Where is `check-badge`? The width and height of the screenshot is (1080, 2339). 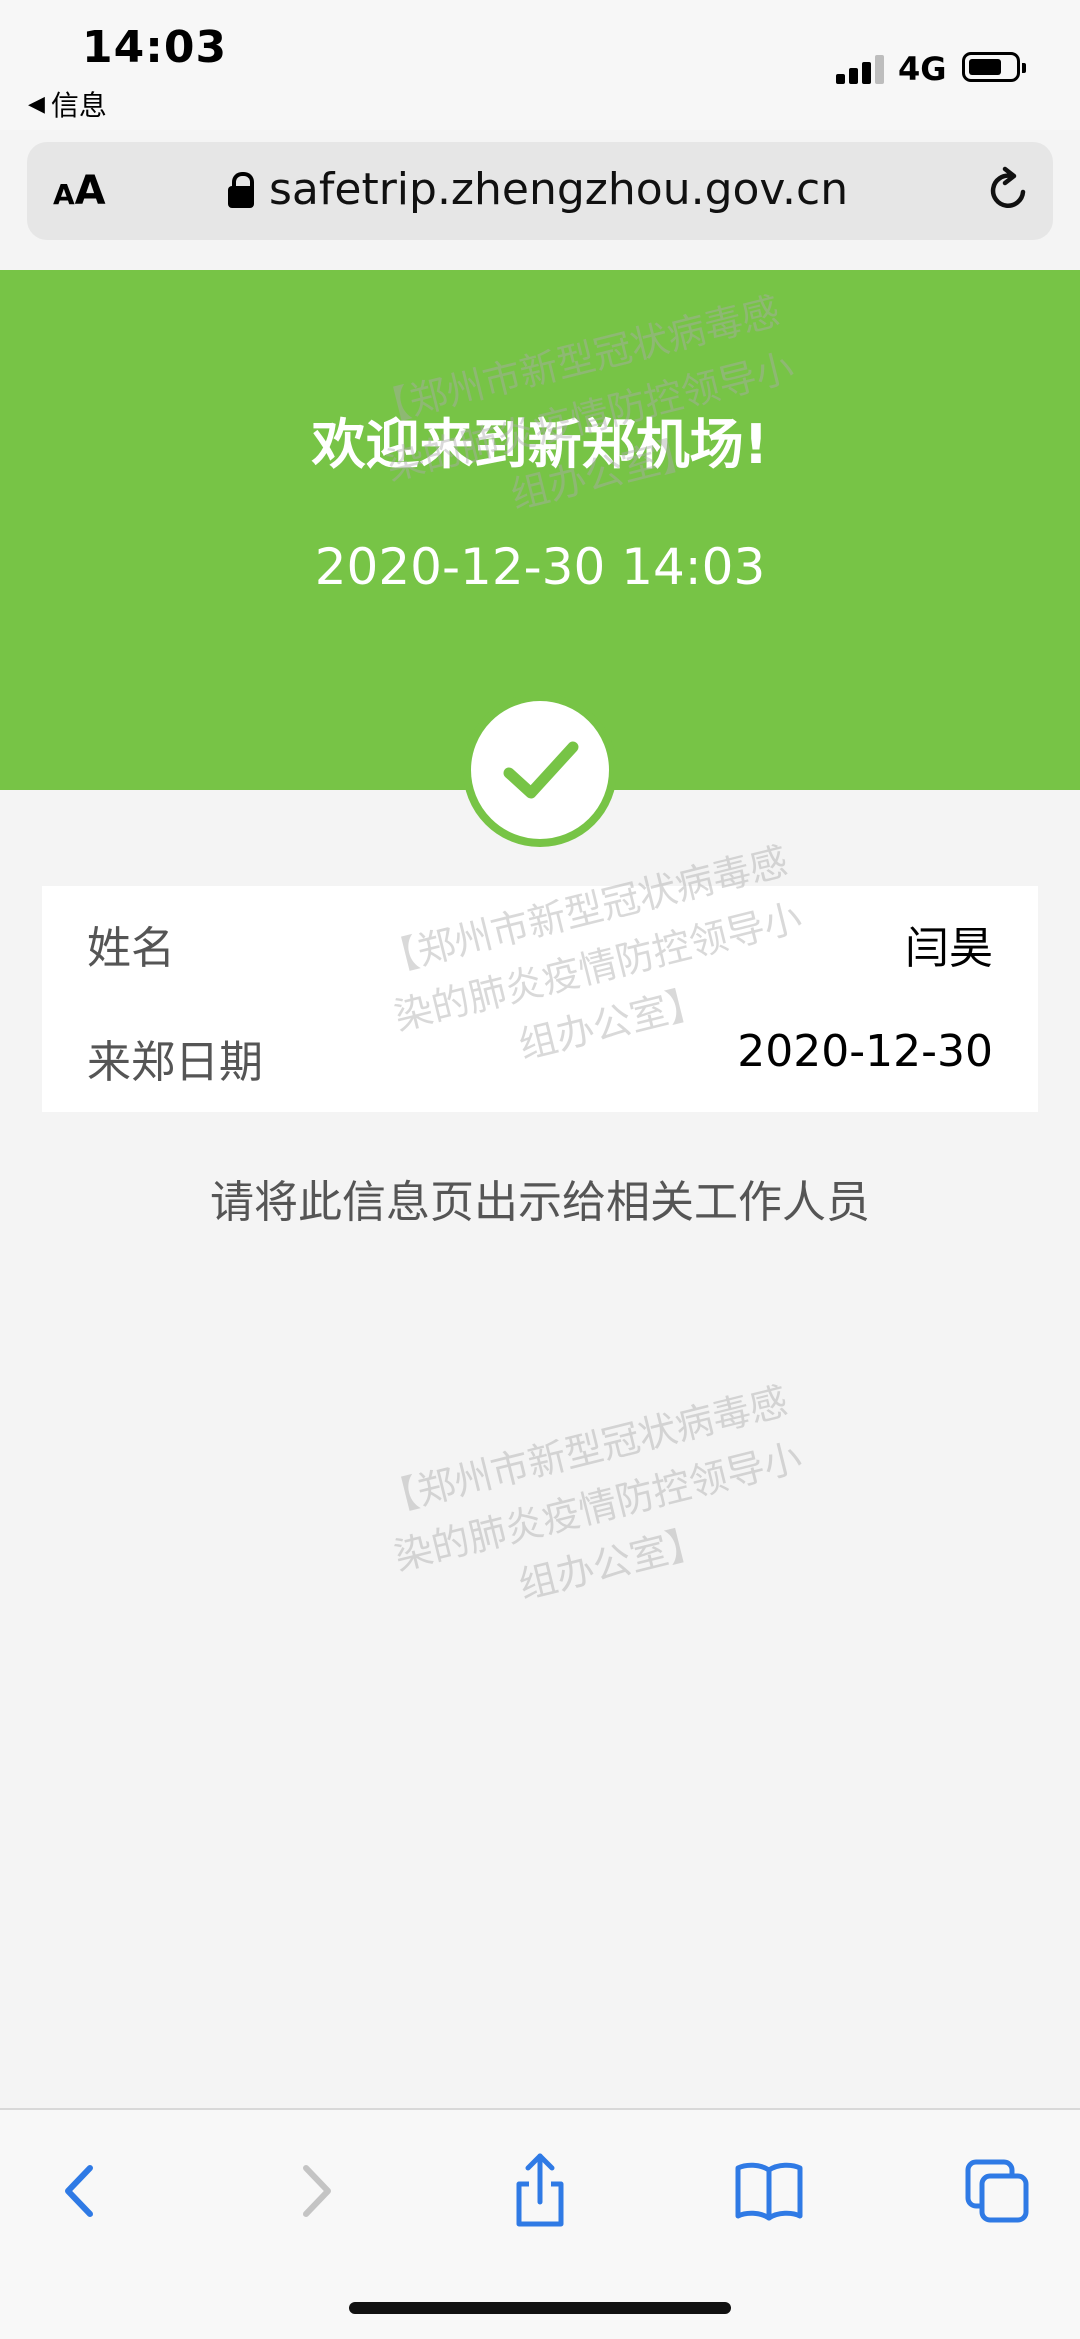 check-badge is located at coordinates (540, 770).